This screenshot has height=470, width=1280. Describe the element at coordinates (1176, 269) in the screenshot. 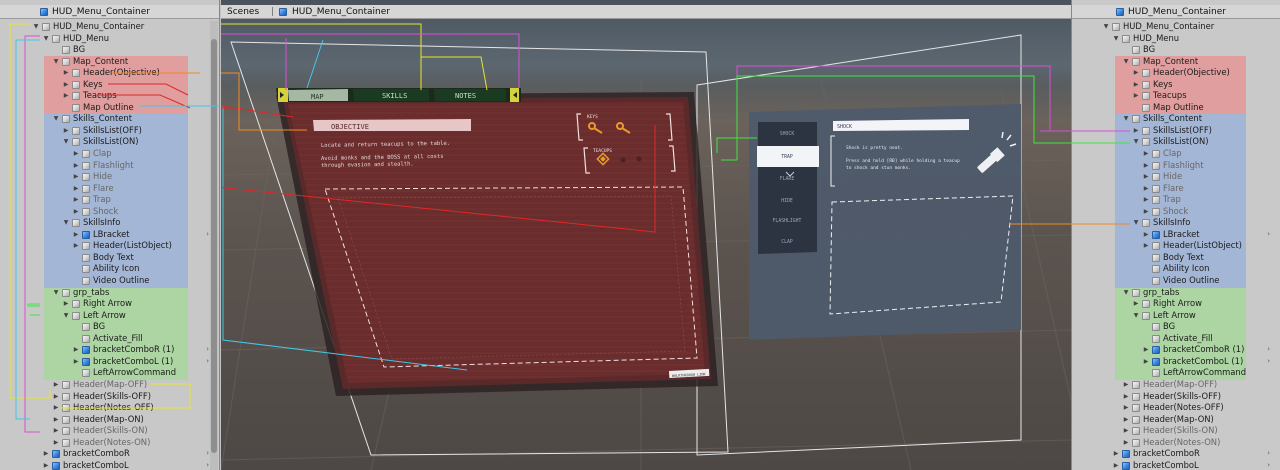

I see `tree-row: Ability Icon` at that location.